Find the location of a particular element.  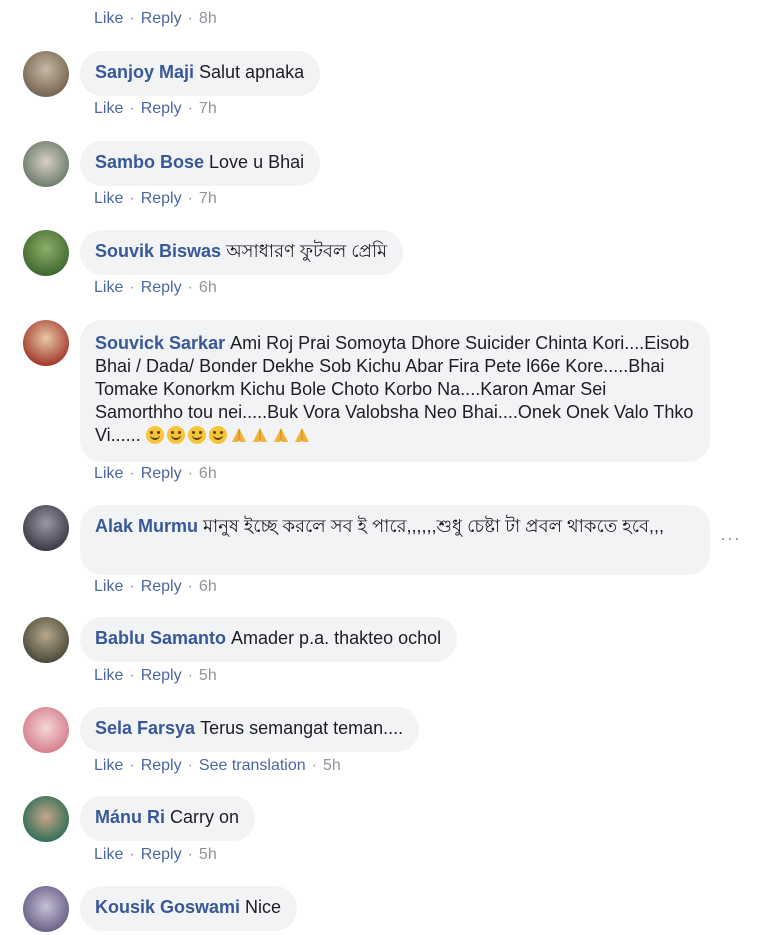

comment-author: Sanjoy Maji is located at coordinates (144, 72).